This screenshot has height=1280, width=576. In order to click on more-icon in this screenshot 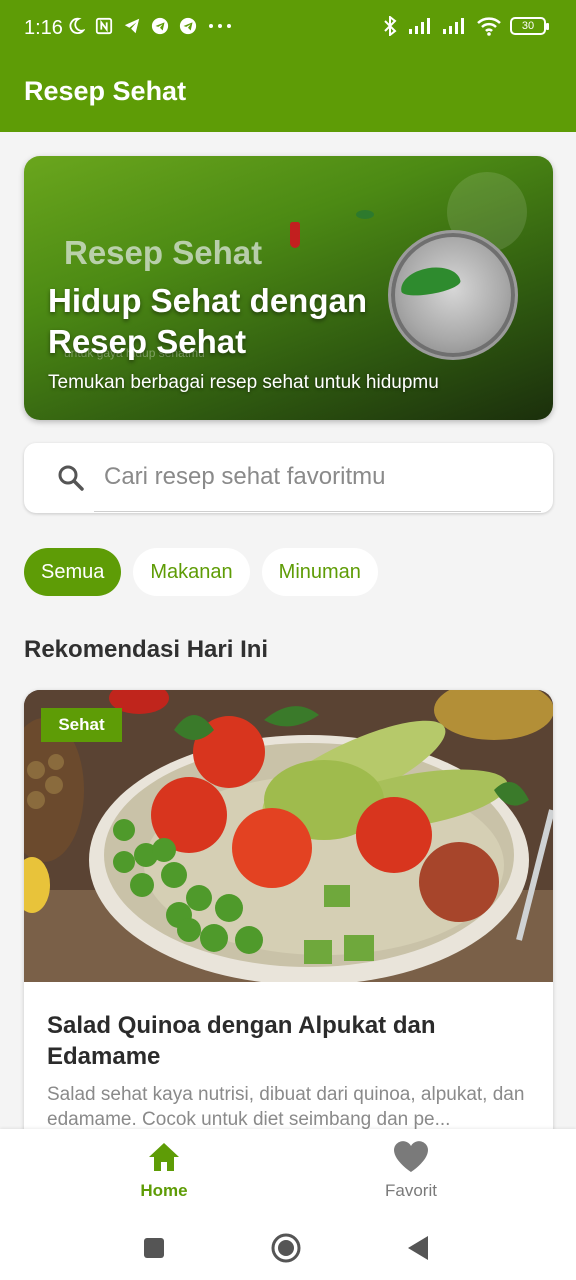, I will do `click(220, 26)`.